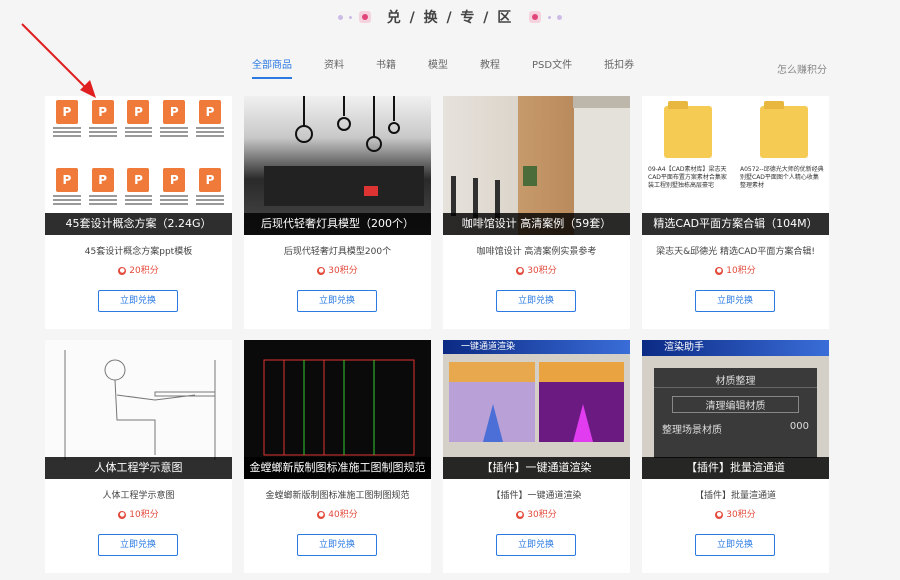  Describe the element at coordinates (782, 177) in the screenshot. I see `folder-label: A0572--邱德光大师的优新经典别墅CAD平面图个人精心收集整理素材` at that location.